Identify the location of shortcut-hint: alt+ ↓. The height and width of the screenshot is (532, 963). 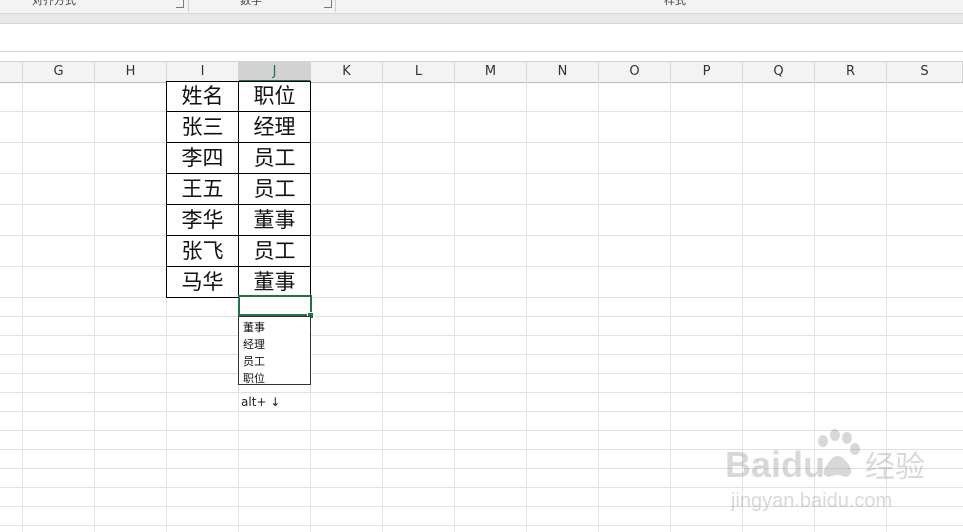
(260, 402).